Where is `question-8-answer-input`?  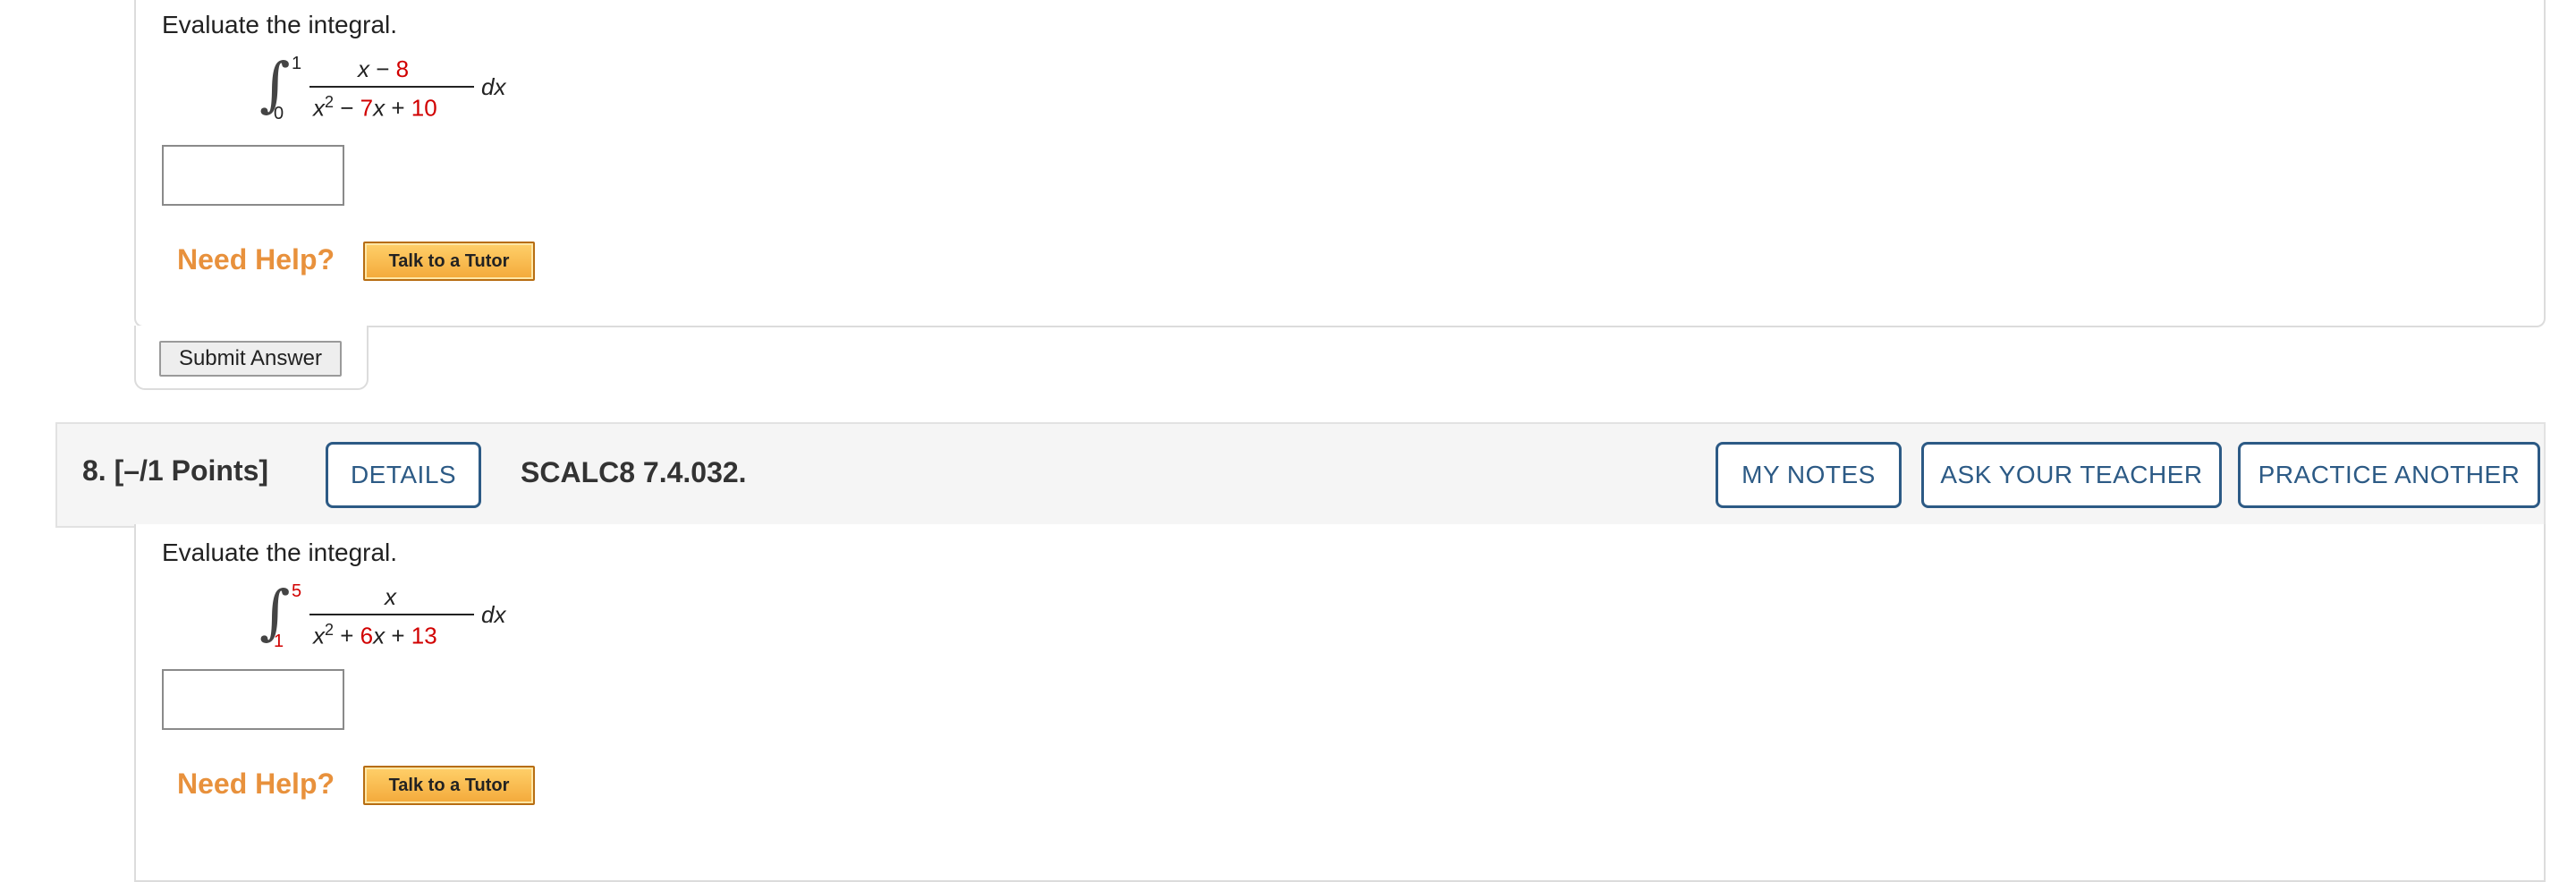 question-8-answer-input is located at coordinates (253, 699).